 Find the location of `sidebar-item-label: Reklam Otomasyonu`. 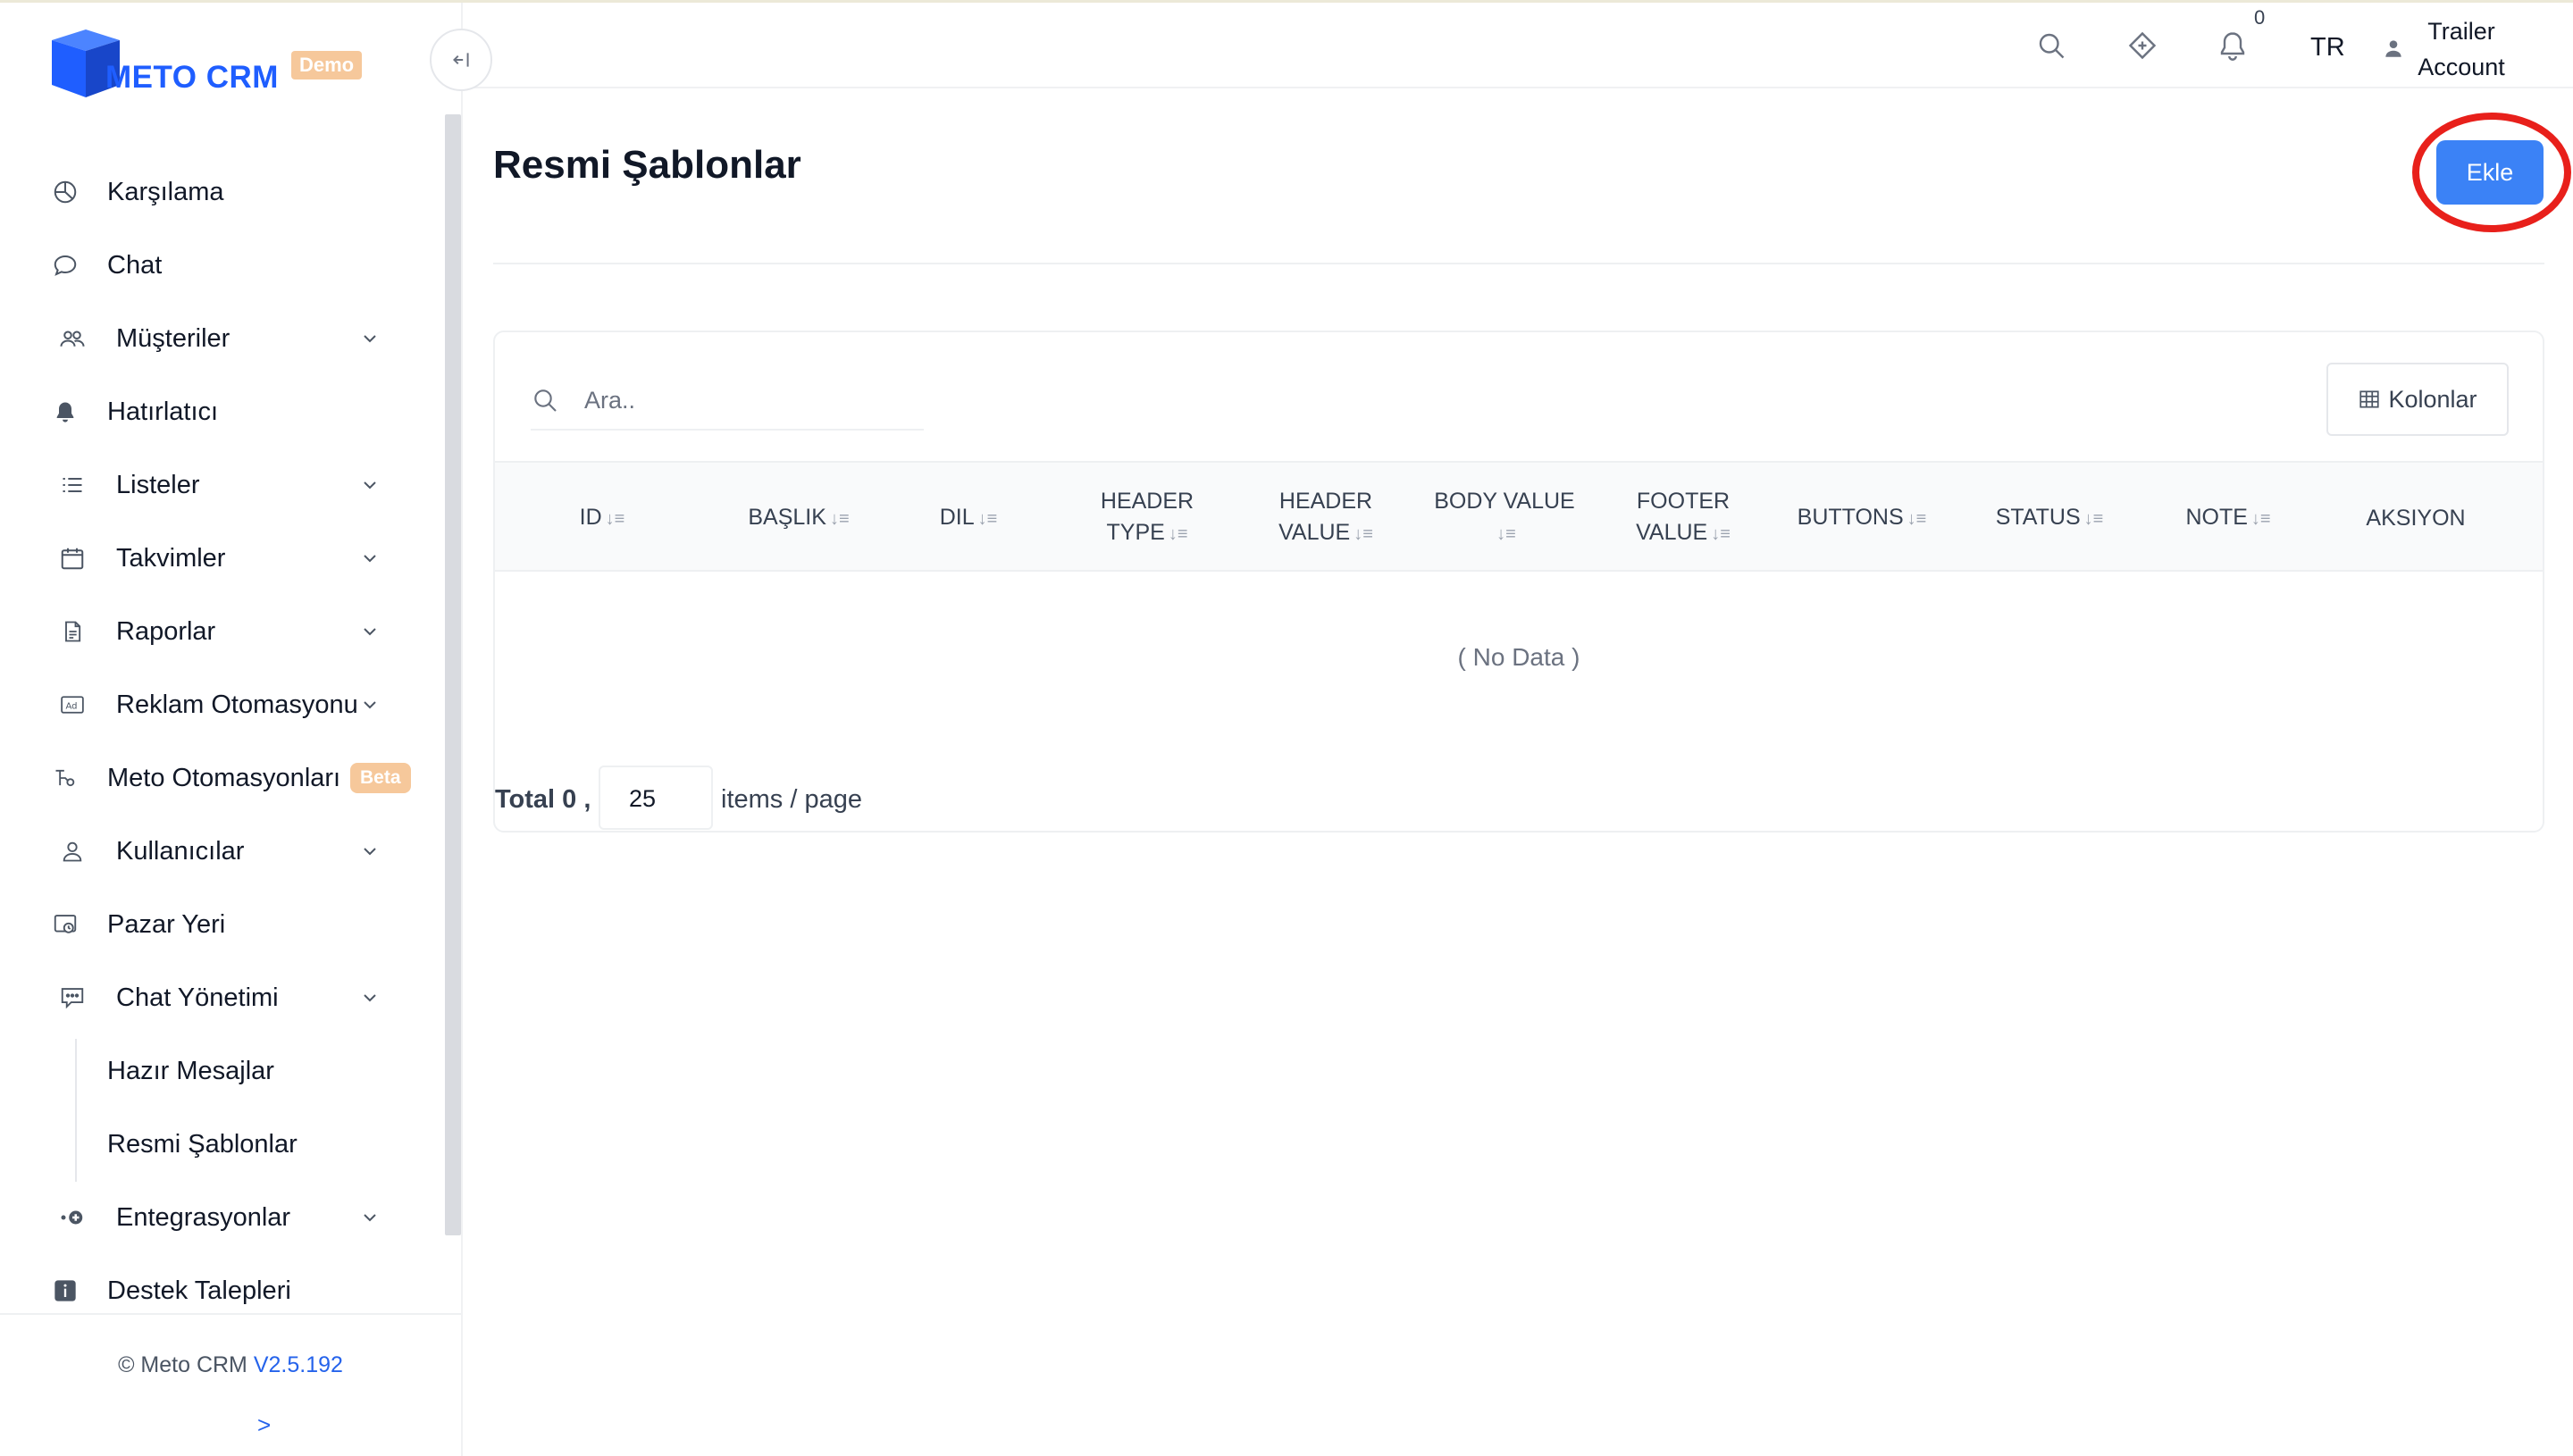

sidebar-item-label: Reklam Otomasyonu is located at coordinates (237, 704).